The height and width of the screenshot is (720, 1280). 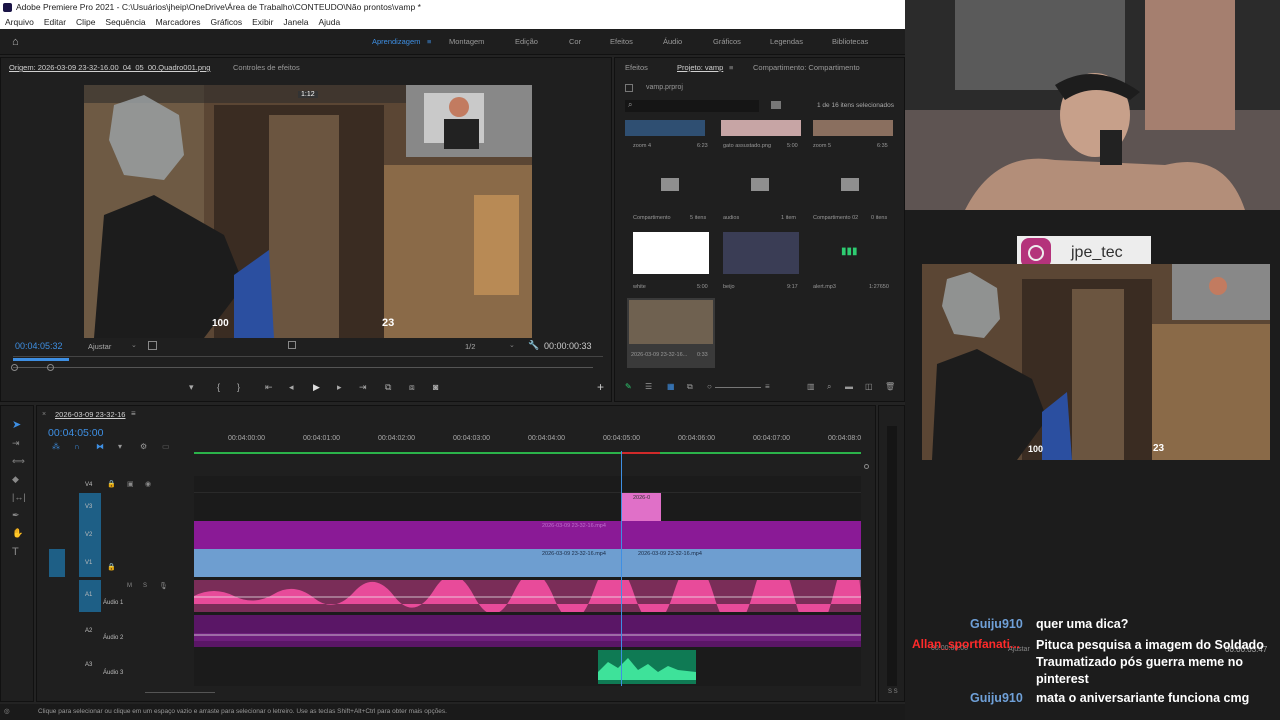 What do you see at coordinates (648, 386) in the screenshot?
I see `list-view-icon: ☰` at bounding box center [648, 386].